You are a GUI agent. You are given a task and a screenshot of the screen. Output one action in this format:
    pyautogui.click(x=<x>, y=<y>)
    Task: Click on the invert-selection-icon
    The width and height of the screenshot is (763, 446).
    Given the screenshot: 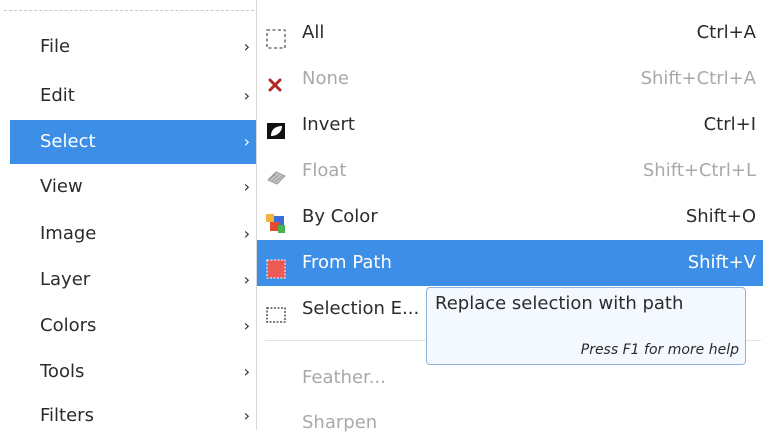 What is the action you would take?
    pyautogui.click(x=276, y=126)
    